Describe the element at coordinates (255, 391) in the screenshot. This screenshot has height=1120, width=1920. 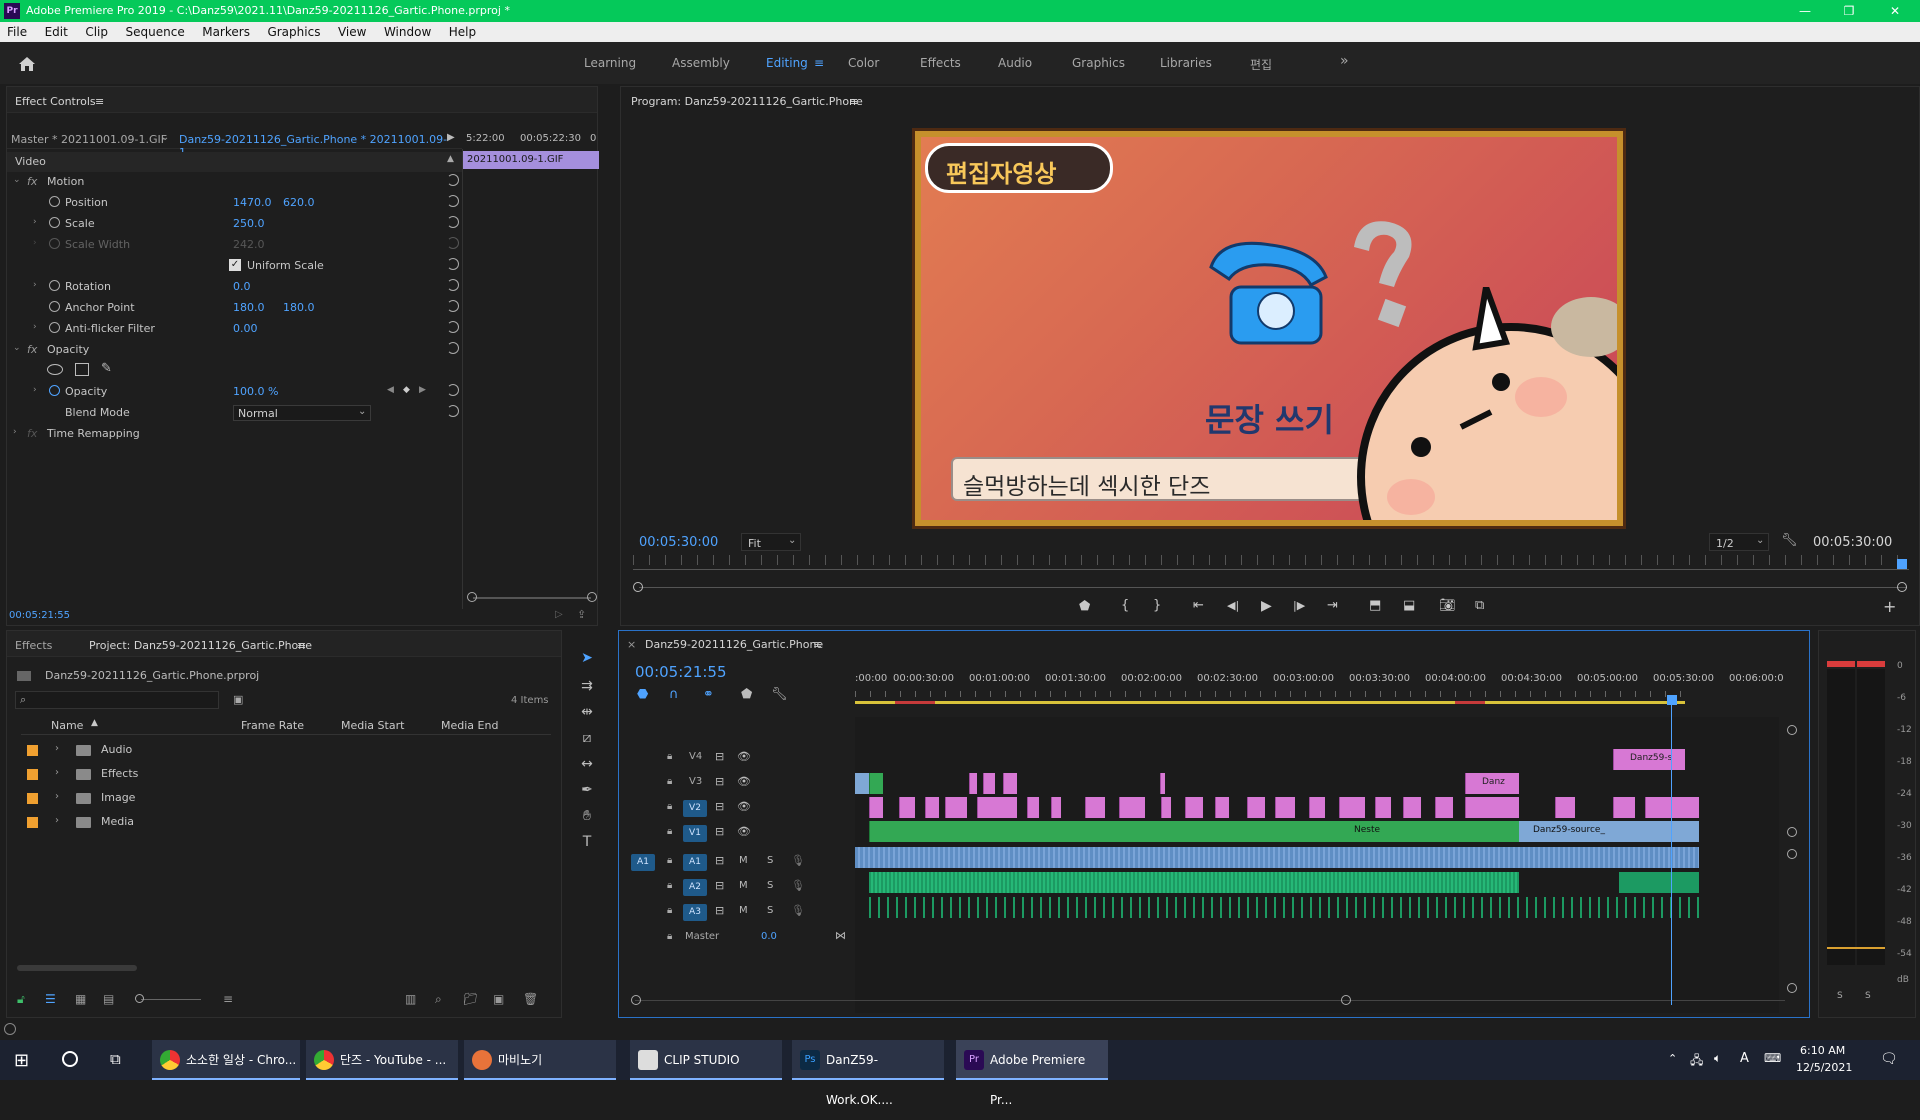
I see `opacity-value: 100.0 %` at that location.